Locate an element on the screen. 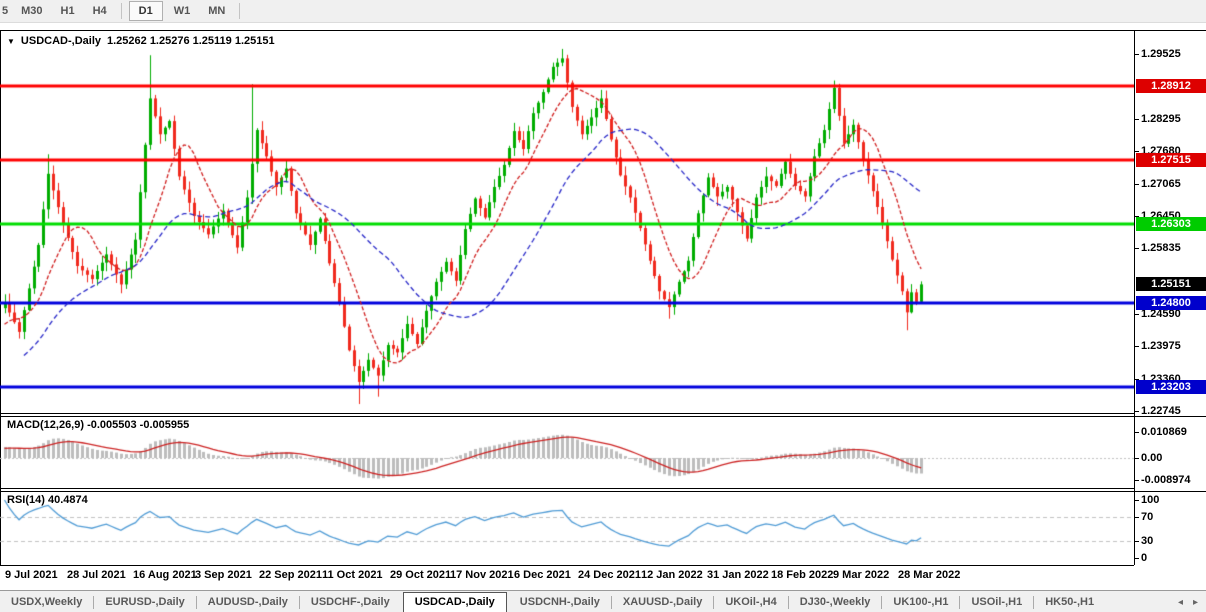 Image resolution: width=1206 pixels, height=612 pixels. resistance-badge: 1.27515 is located at coordinates (1171, 159).